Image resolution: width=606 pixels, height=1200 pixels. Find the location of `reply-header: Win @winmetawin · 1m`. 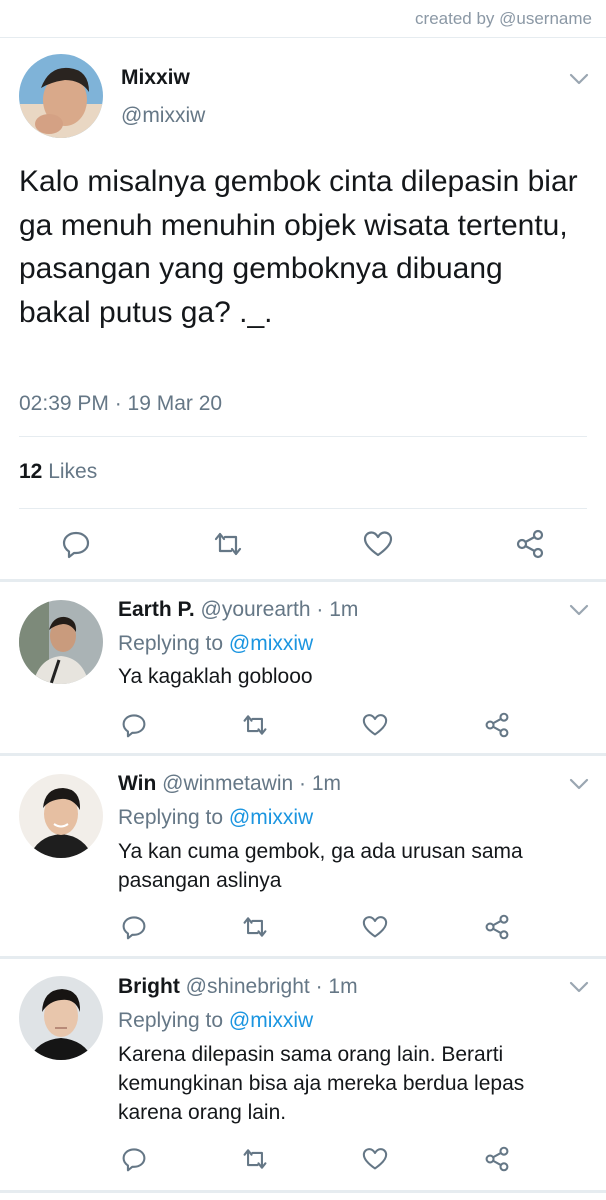

reply-header: Win @winmetawin · 1m is located at coordinates (229, 784).